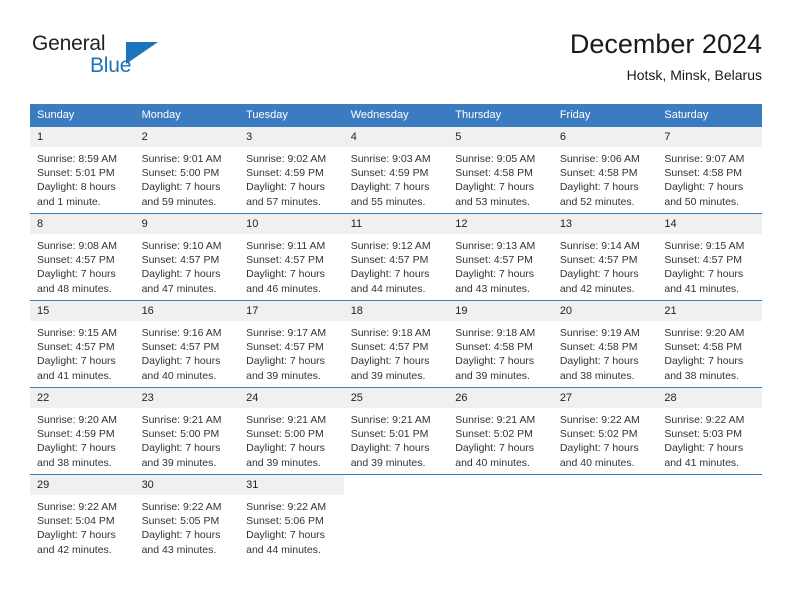 The image size is (792, 612). Describe the element at coordinates (82, 398) in the screenshot. I see `day-number: 22` at that location.